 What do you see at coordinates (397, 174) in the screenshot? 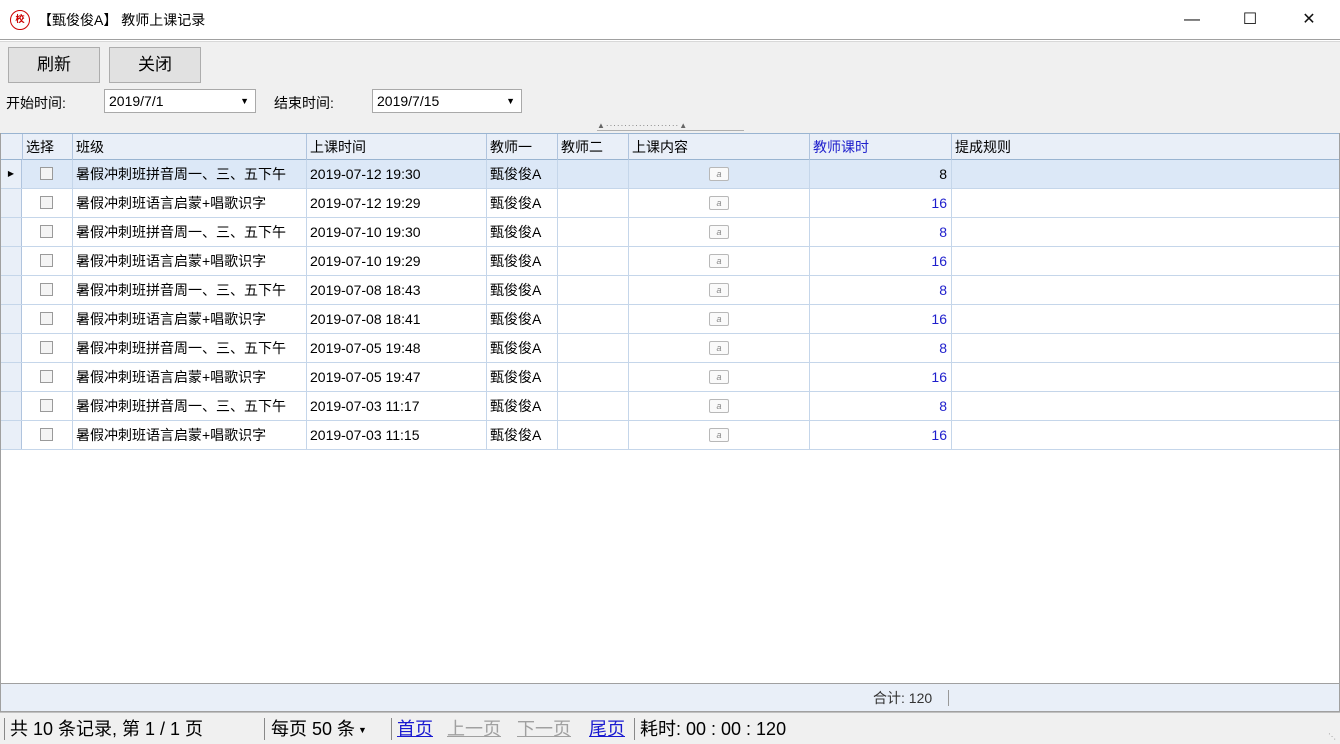
I see `cell-class-time: 2019-07-12 19:30` at bounding box center [397, 174].